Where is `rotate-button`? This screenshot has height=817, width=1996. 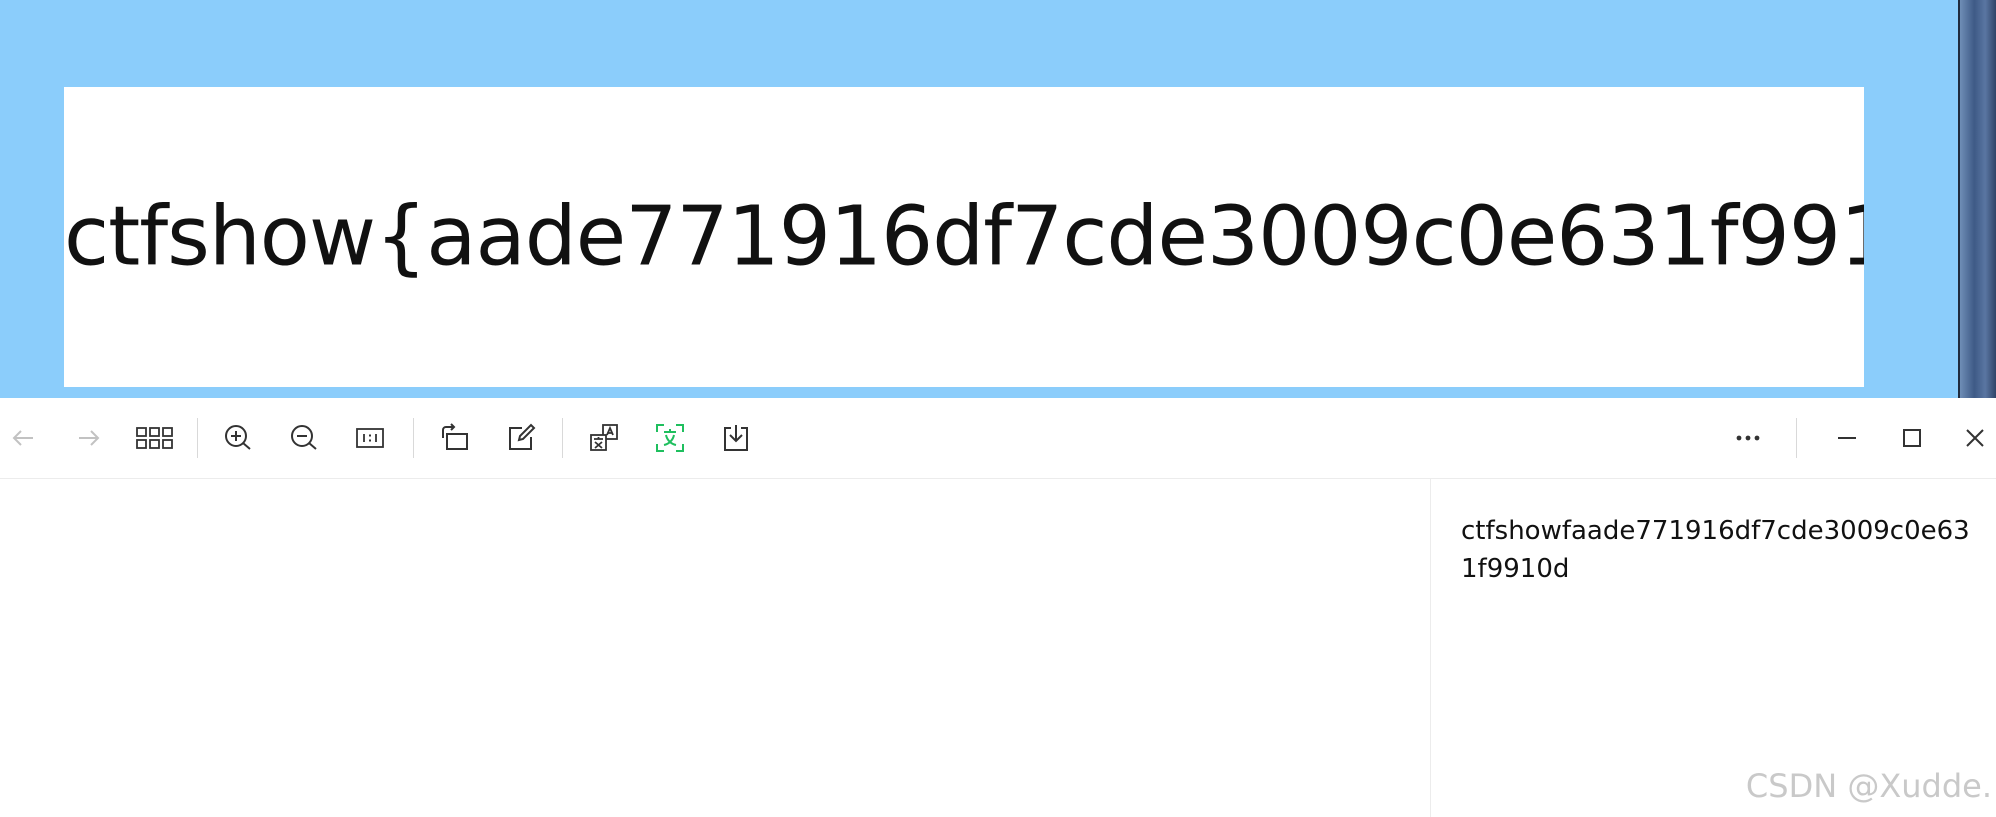 rotate-button is located at coordinates (455, 438).